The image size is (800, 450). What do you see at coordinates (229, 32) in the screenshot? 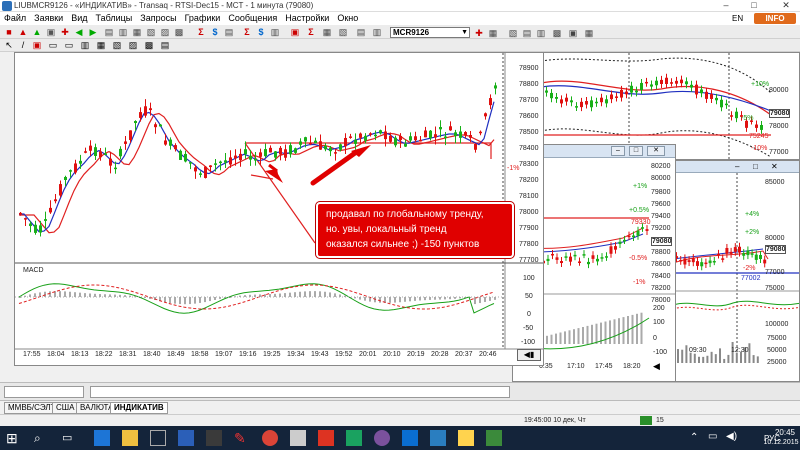
I see `toolbar-icon-16: ▤` at bounding box center [229, 32].